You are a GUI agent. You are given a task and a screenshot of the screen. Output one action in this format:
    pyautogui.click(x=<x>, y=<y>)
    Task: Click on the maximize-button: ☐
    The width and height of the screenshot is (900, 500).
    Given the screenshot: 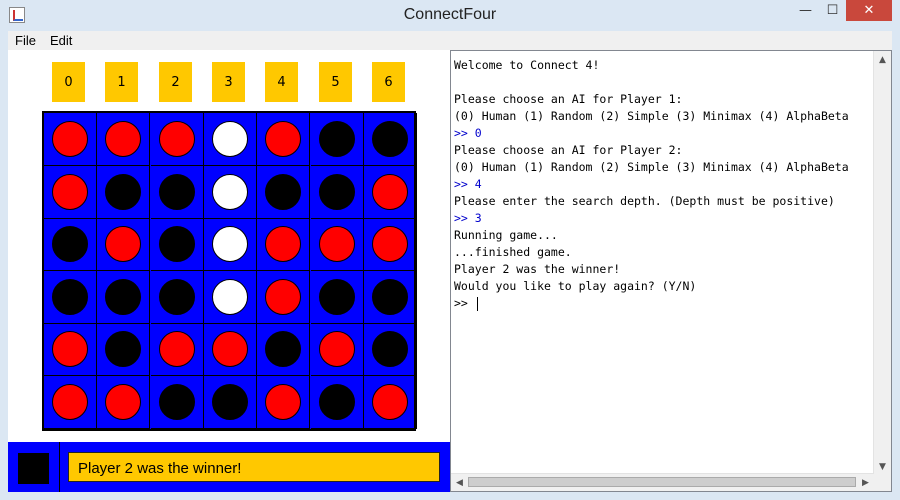 What is the action you would take?
    pyautogui.click(x=832, y=10)
    